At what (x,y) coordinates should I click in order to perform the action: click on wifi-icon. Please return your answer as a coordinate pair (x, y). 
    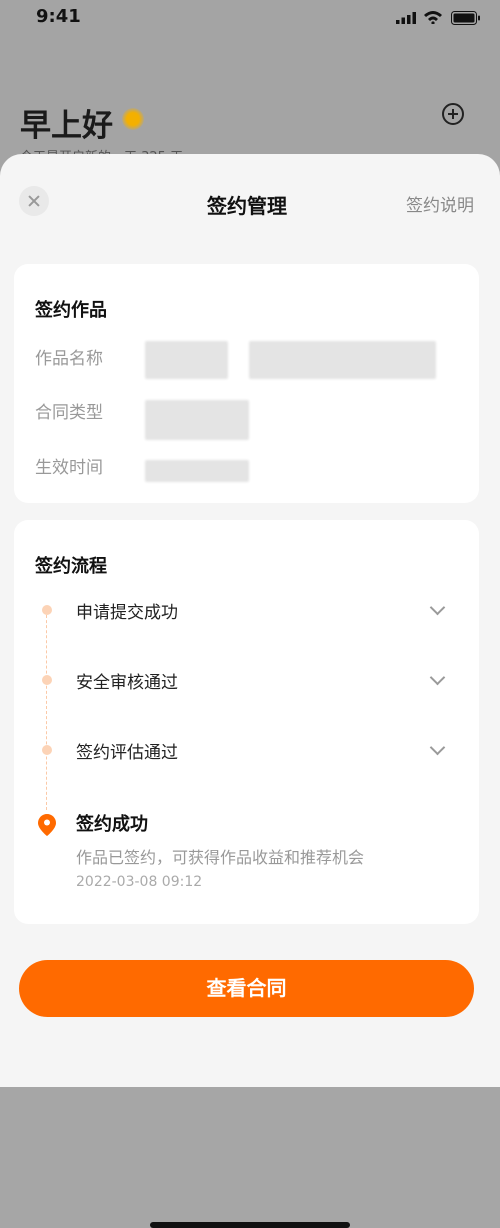
    Looking at the image, I should click on (433, 17).